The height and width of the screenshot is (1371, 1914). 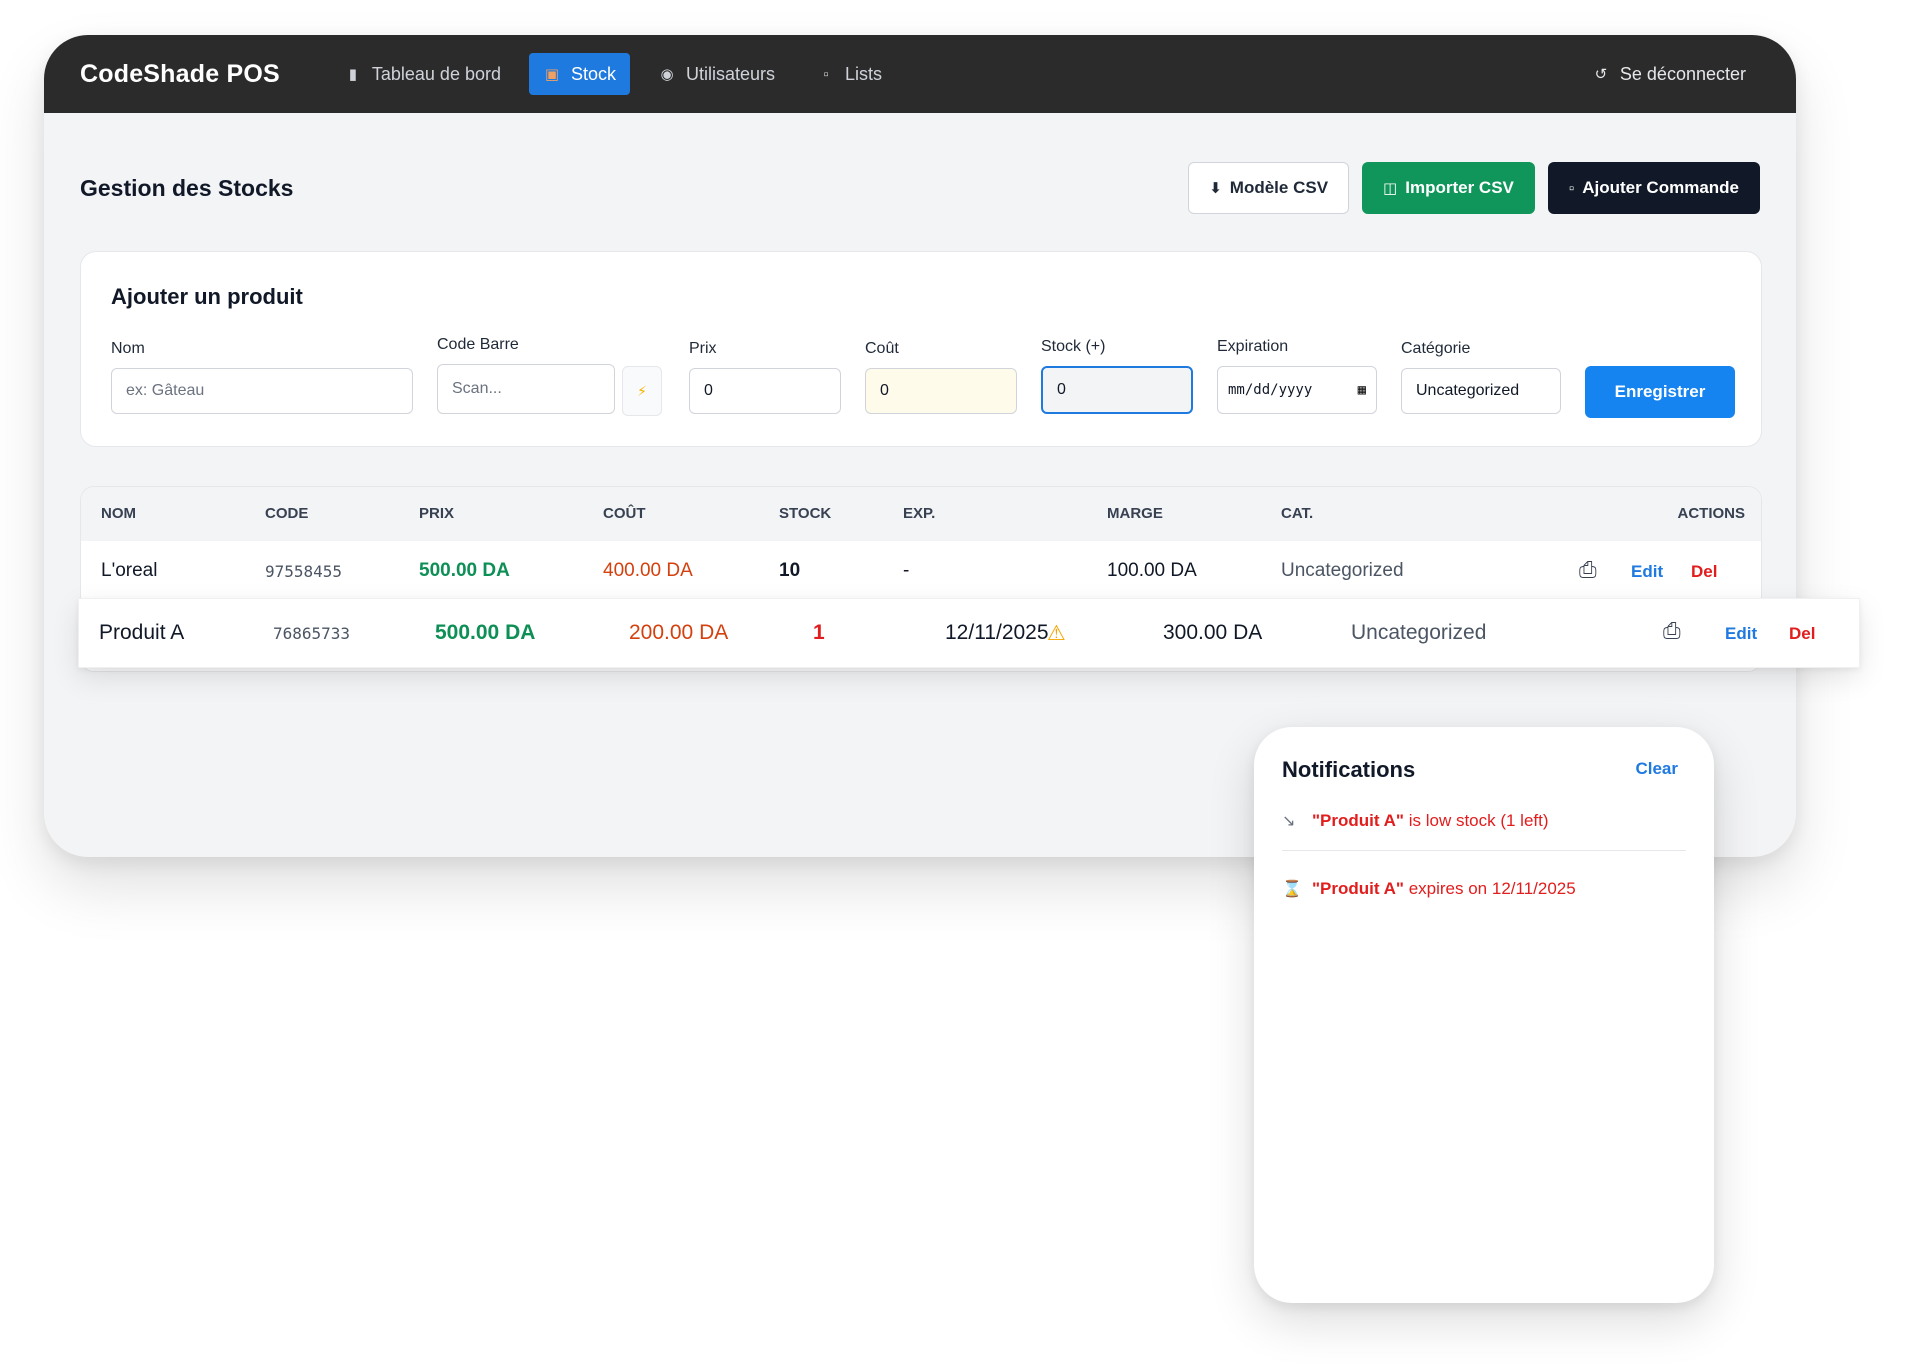 I want to click on csv-template-button: ⬇ Modèle CSV, so click(x=1269, y=188).